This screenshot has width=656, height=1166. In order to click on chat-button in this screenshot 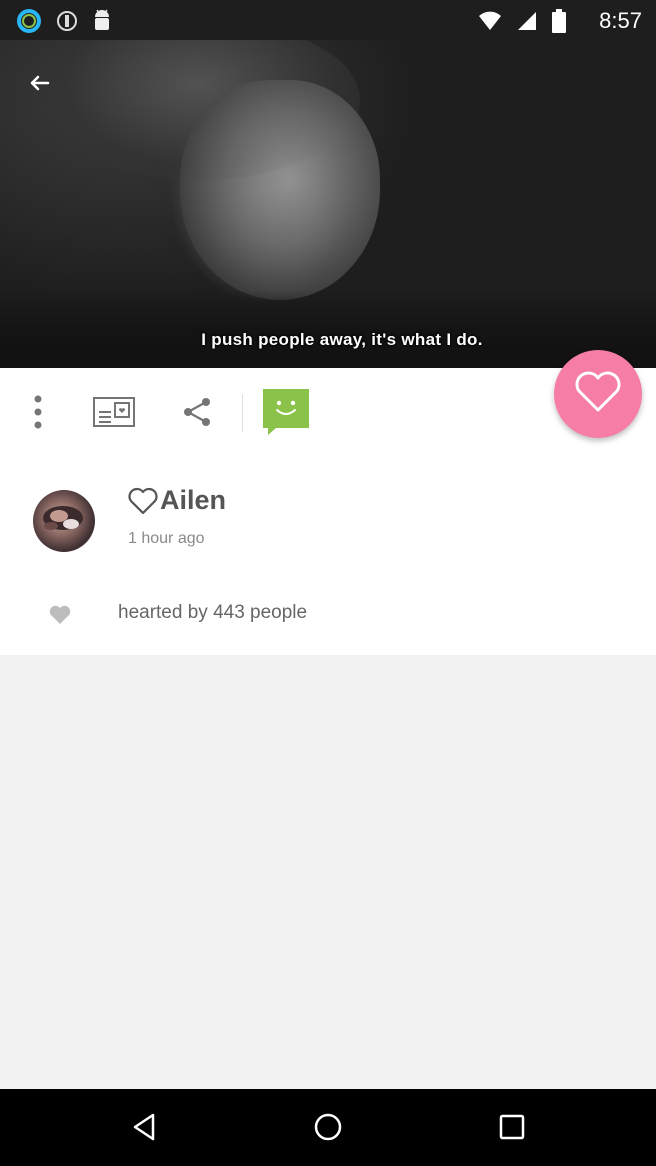, I will do `click(286, 414)`.